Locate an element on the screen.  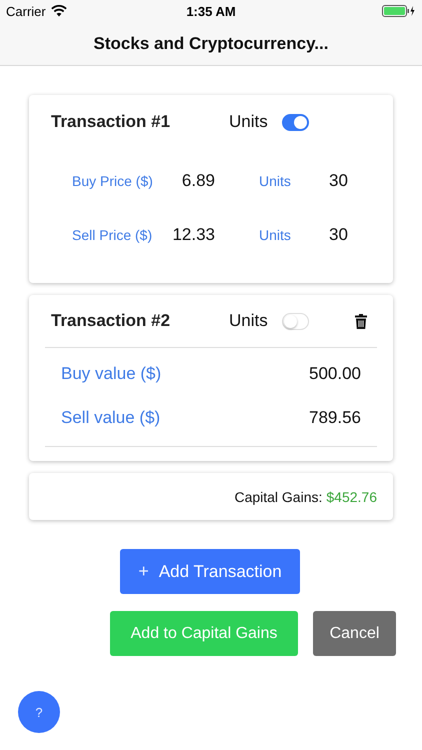
status-time: 1:35 AM is located at coordinates (211, 11).